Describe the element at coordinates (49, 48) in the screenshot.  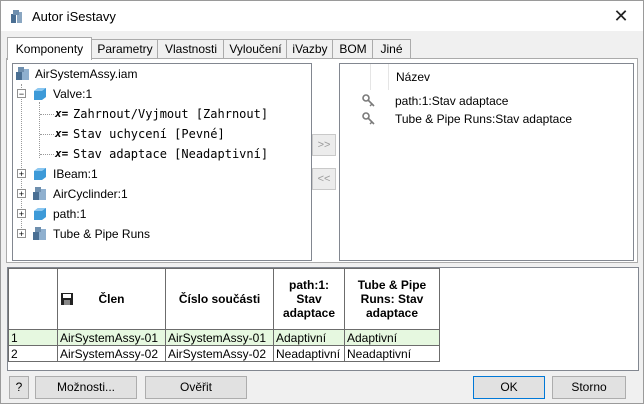
I see `tab-komponenty: Komponenty` at that location.